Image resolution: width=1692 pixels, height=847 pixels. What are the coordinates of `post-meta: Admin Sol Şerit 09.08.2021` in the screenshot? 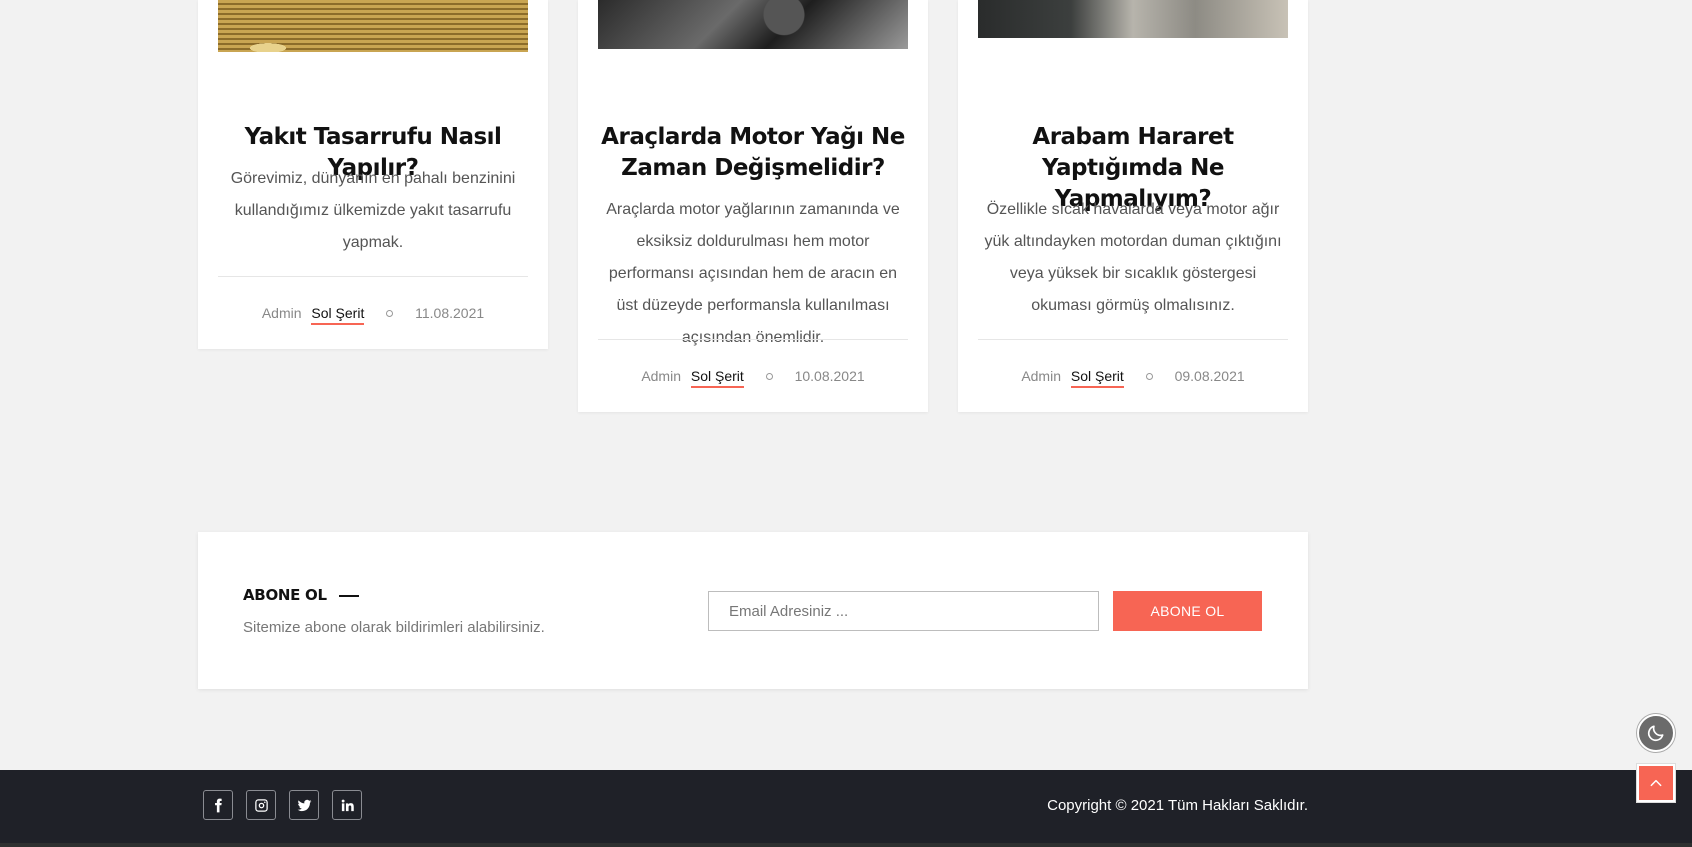 It's located at (1133, 379).